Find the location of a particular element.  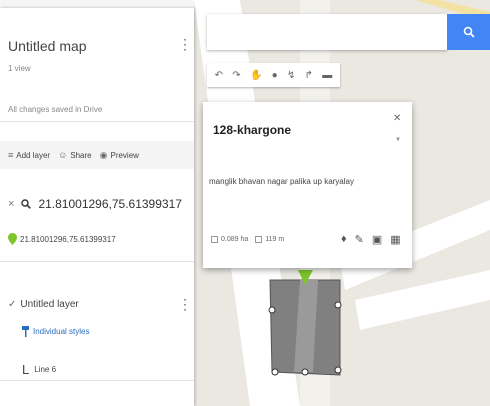

popup-actions: ♦ ✎ ▣ ▦ is located at coordinates (371, 239).